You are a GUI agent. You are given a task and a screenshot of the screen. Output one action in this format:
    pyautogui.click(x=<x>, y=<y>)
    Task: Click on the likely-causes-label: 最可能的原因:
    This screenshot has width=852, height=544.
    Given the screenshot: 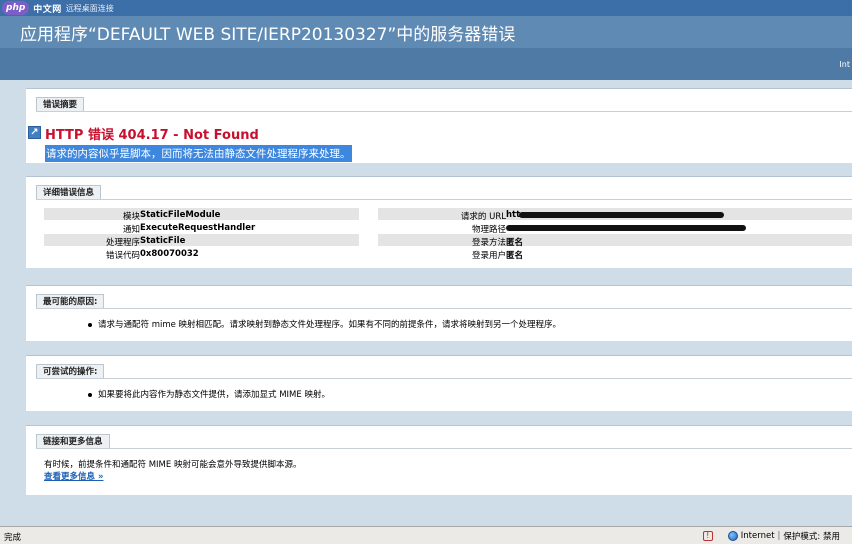 What is the action you would take?
    pyautogui.click(x=70, y=301)
    